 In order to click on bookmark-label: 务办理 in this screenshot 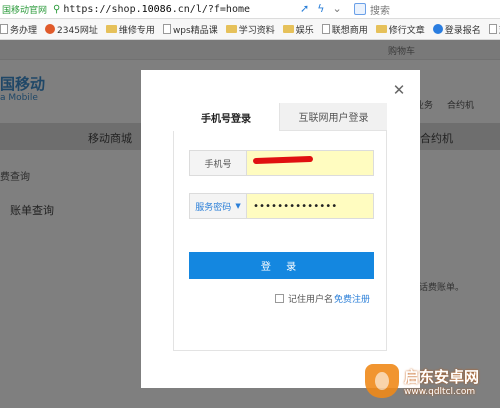, I will do `click(24, 30)`.